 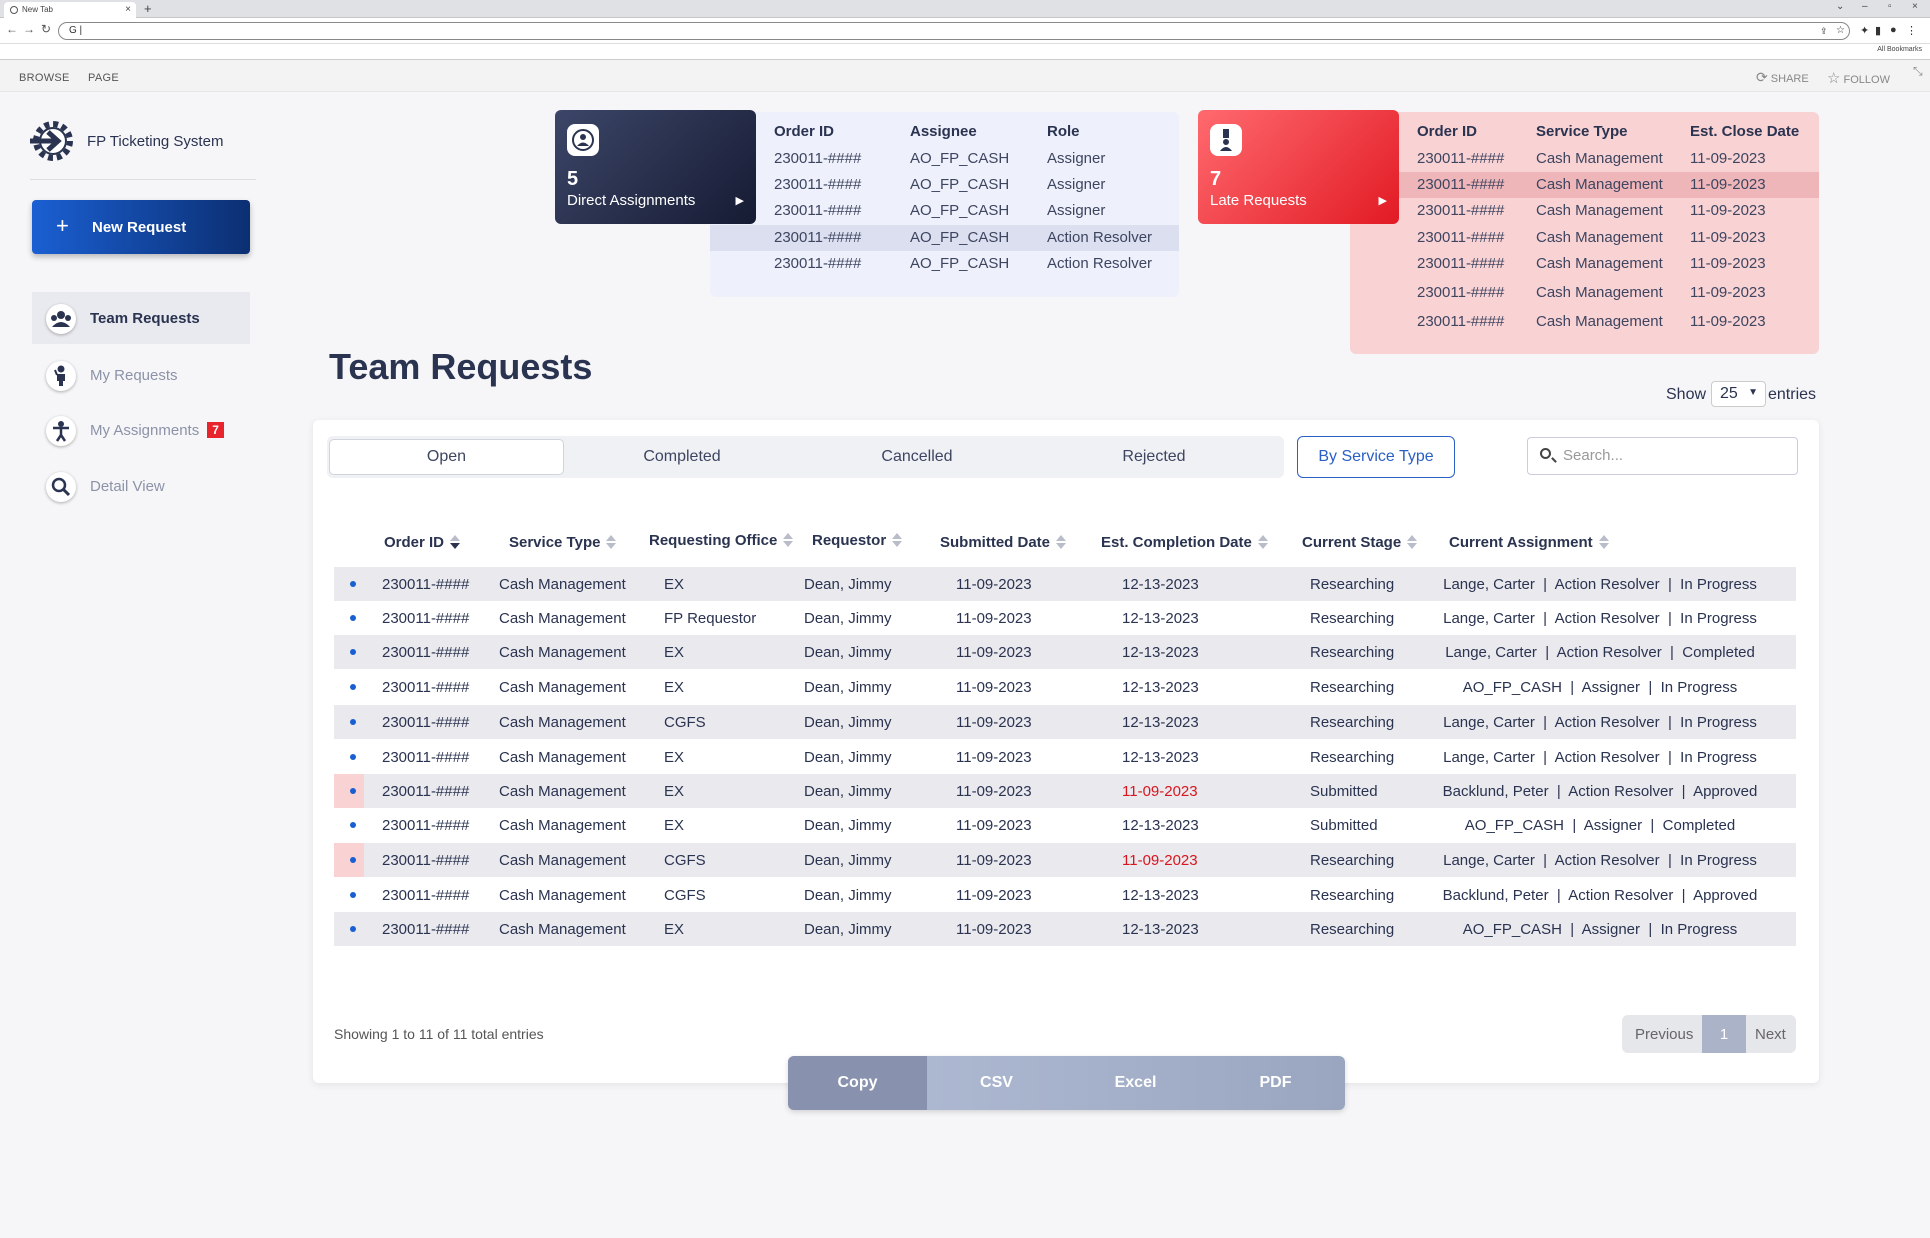 I want to click on tab-search-icon: ⌄, so click(x=1840, y=6).